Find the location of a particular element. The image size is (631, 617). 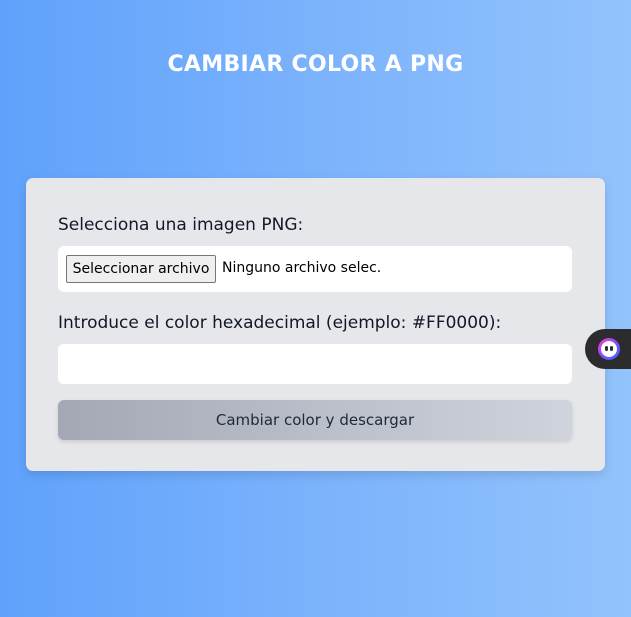

assistant-face-icon is located at coordinates (609, 349).